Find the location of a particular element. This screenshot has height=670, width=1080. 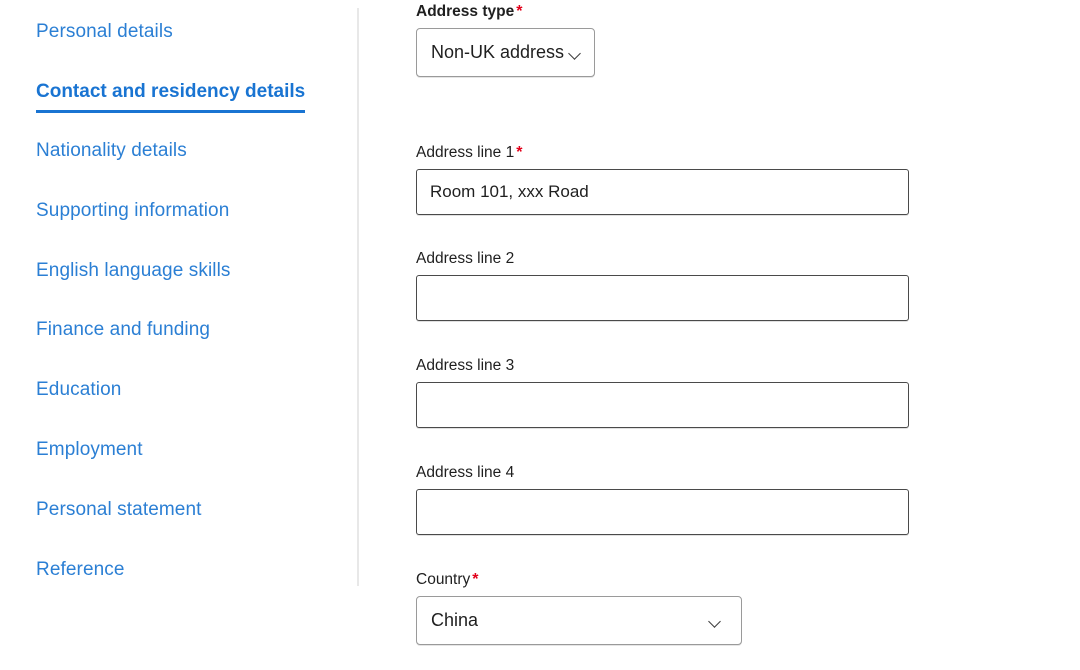

field-address-line-3: Address line 3 is located at coordinates (662, 392).